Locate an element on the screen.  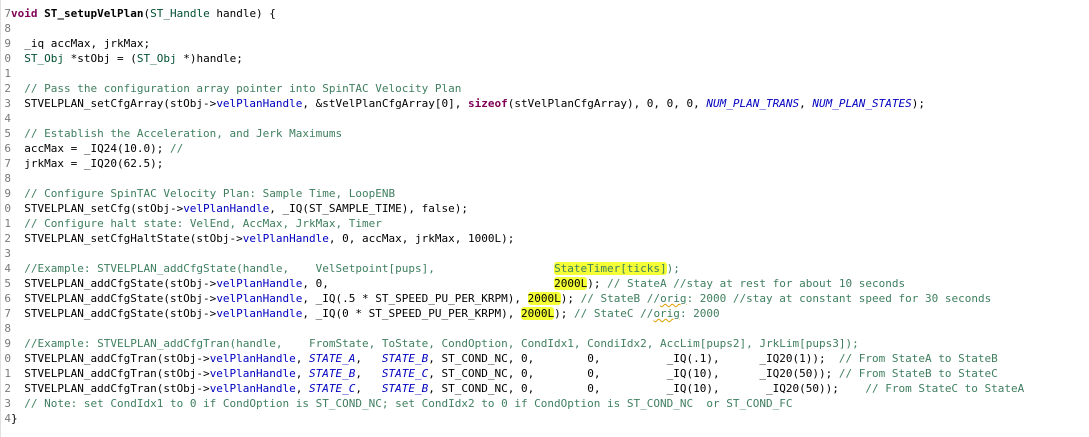
code-line: 7 jrkMax = _IQ20(62.5); is located at coordinates (545, 163).